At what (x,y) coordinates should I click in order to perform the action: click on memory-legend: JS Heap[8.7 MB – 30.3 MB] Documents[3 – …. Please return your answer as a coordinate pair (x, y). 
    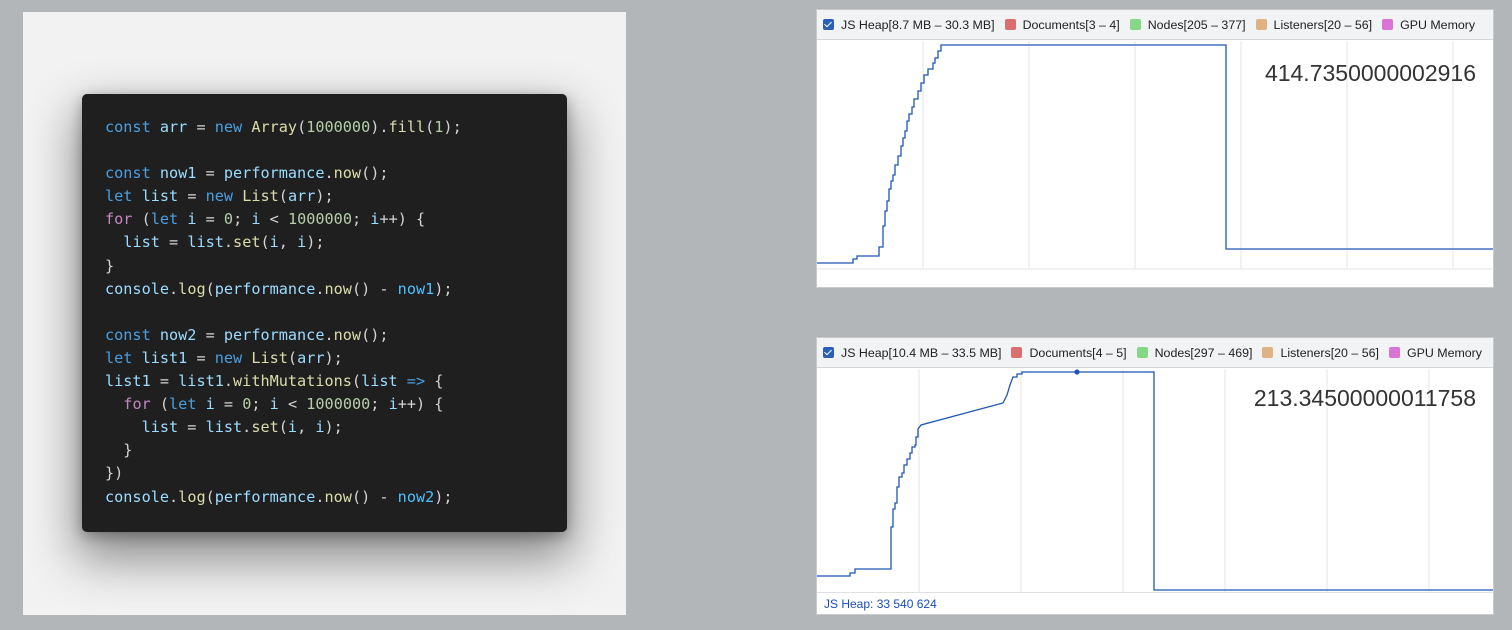
    Looking at the image, I should click on (1155, 25).